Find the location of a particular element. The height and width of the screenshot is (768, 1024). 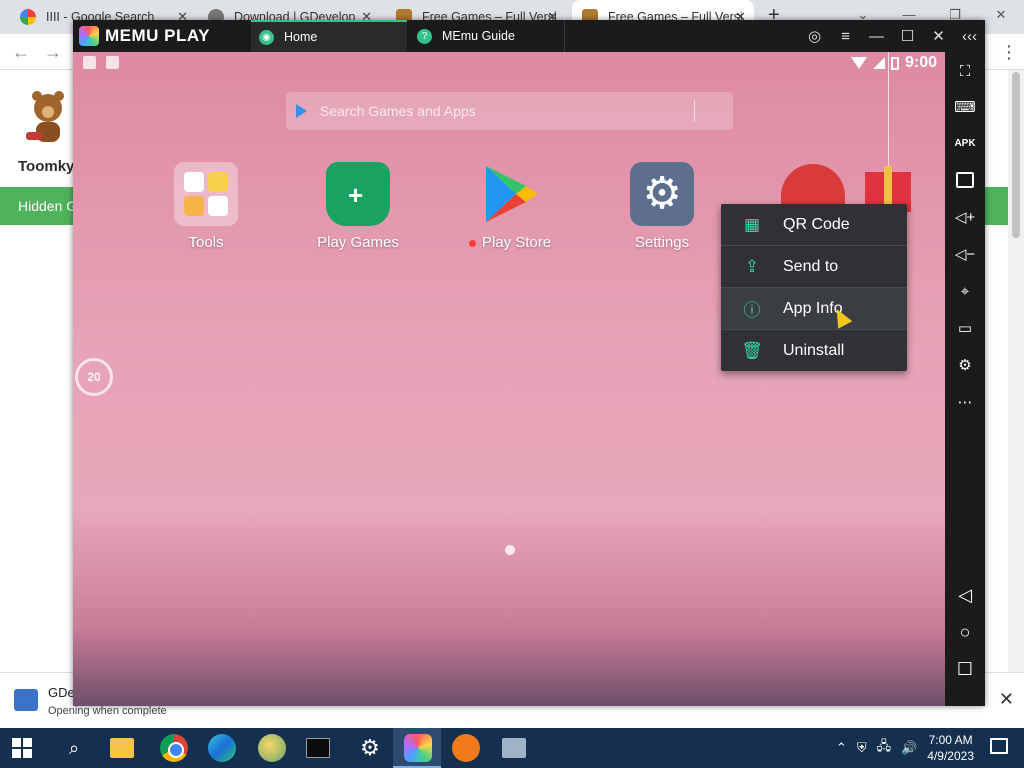

back-icon: ← is located at coordinates (21, 52).